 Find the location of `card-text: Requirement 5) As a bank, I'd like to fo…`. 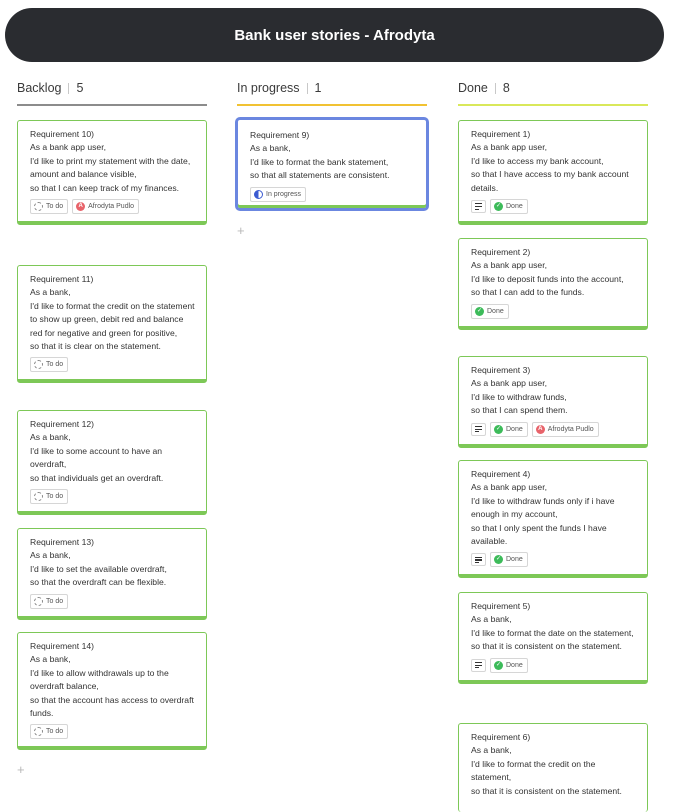

card-text: Requirement 5) As a bank, I'd like to fo… is located at coordinates (552, 626).